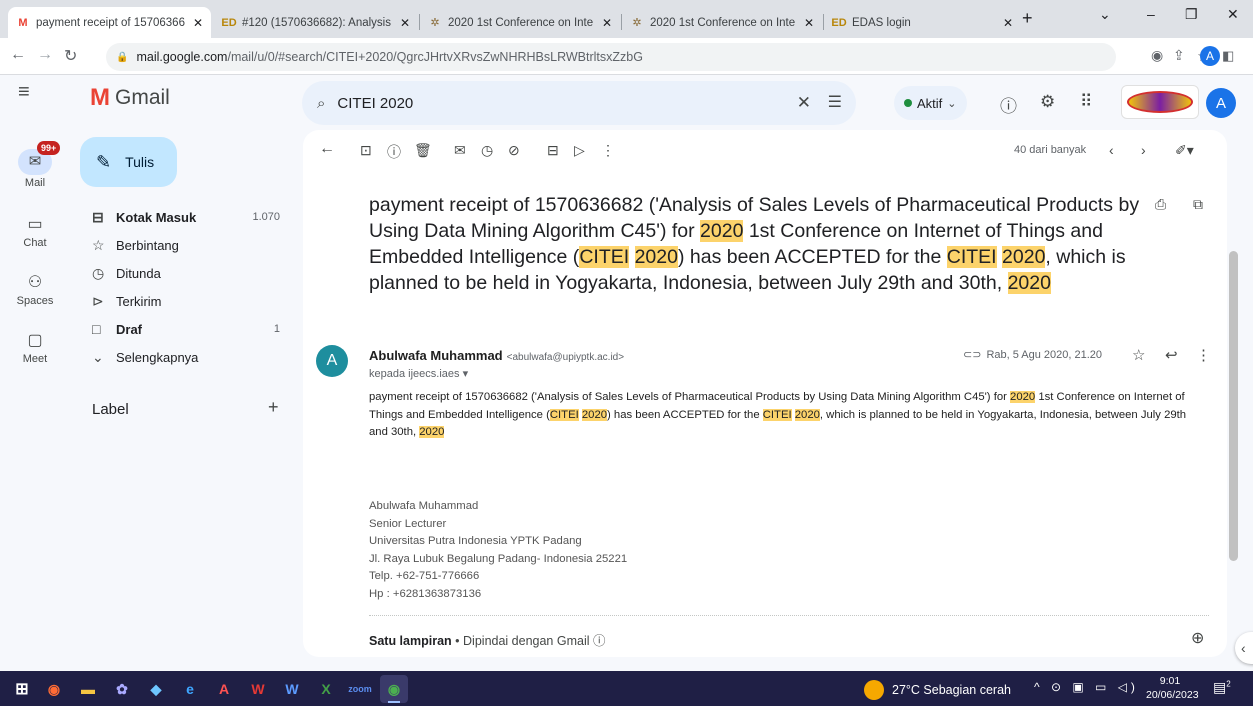 The image size is (1253, 706). Describe the element at coordinates (109, 22) in the screenshot. I see `tab-gmail: M payment receipt of 15706366 ✕` at that location.